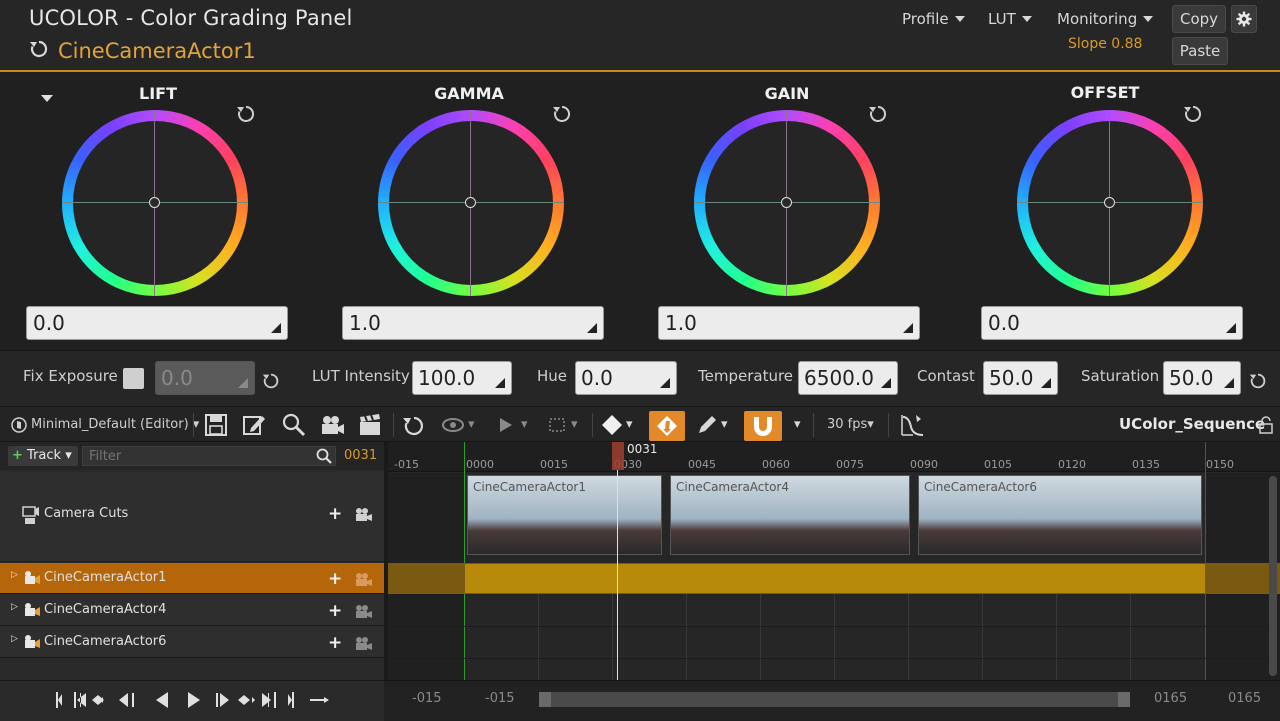 This screenshot has height=721, width=1280. Describe the element at coordinates (115, 424) in the screenshot. I see `preset-dropdown: Minimal_Default (Editor) ▾` at that location.